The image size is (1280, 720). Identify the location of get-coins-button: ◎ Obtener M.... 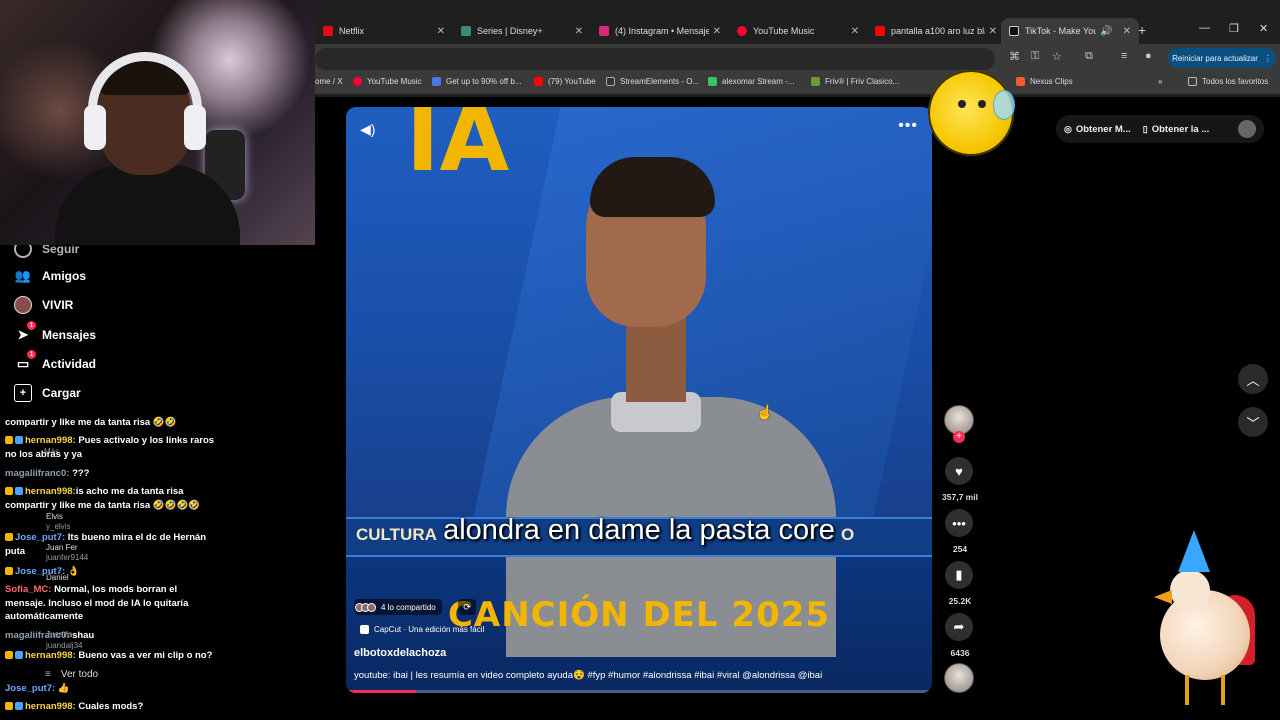
(1097, 129).